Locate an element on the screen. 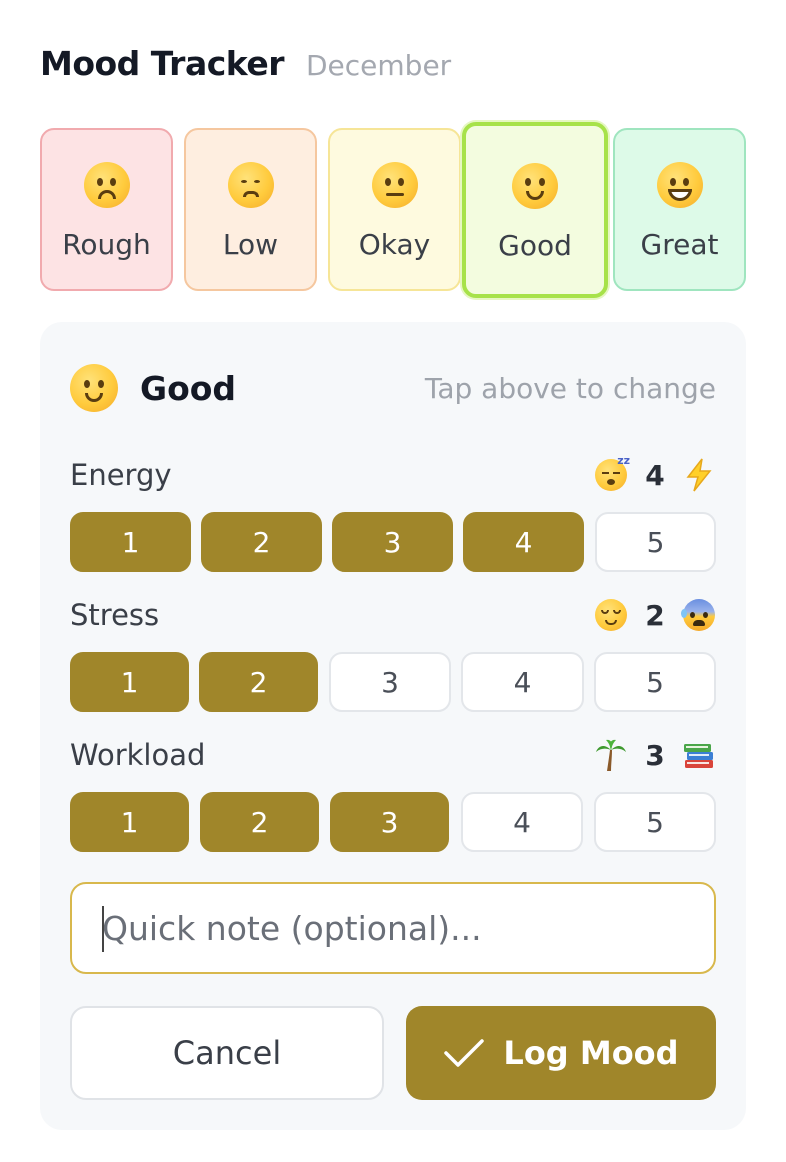 The width and height of the screenshot is (786, 1162). mood-selector: Rough Low Okay Good Great is located at coordinates (393, 210).